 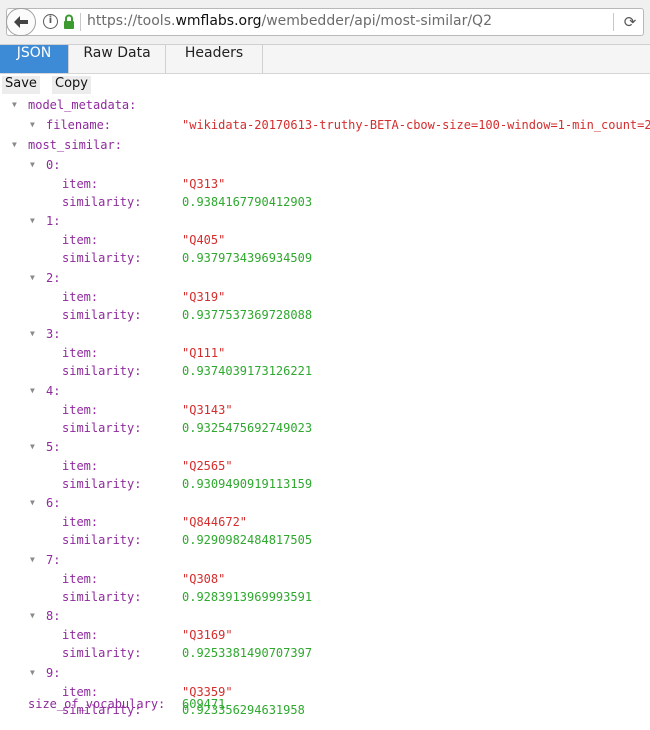 What do you see at coordinates (50, 21) in the screenshot?
I see `info-icon: i` at bounding box center [50, 21].